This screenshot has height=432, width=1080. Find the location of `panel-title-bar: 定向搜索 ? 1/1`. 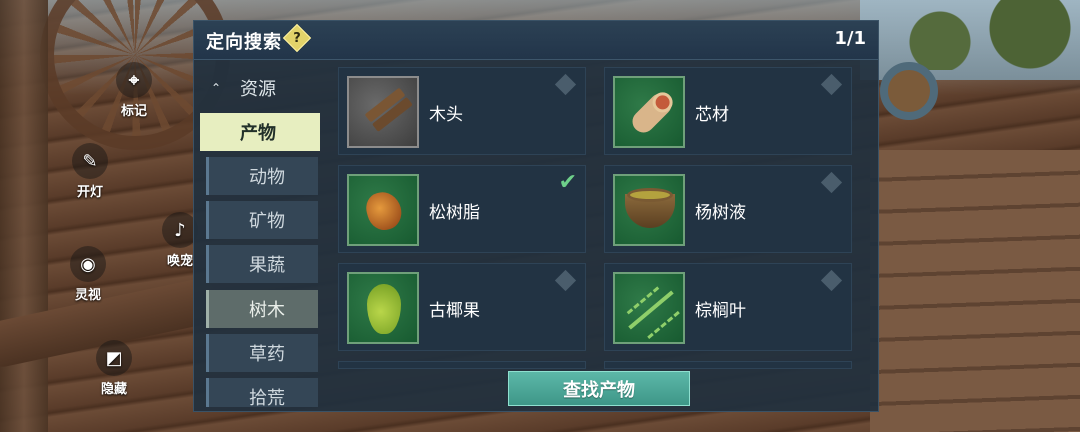

panel-title-bar: 定向搜索 ? 1/1 is located at coordinates (536, 40).